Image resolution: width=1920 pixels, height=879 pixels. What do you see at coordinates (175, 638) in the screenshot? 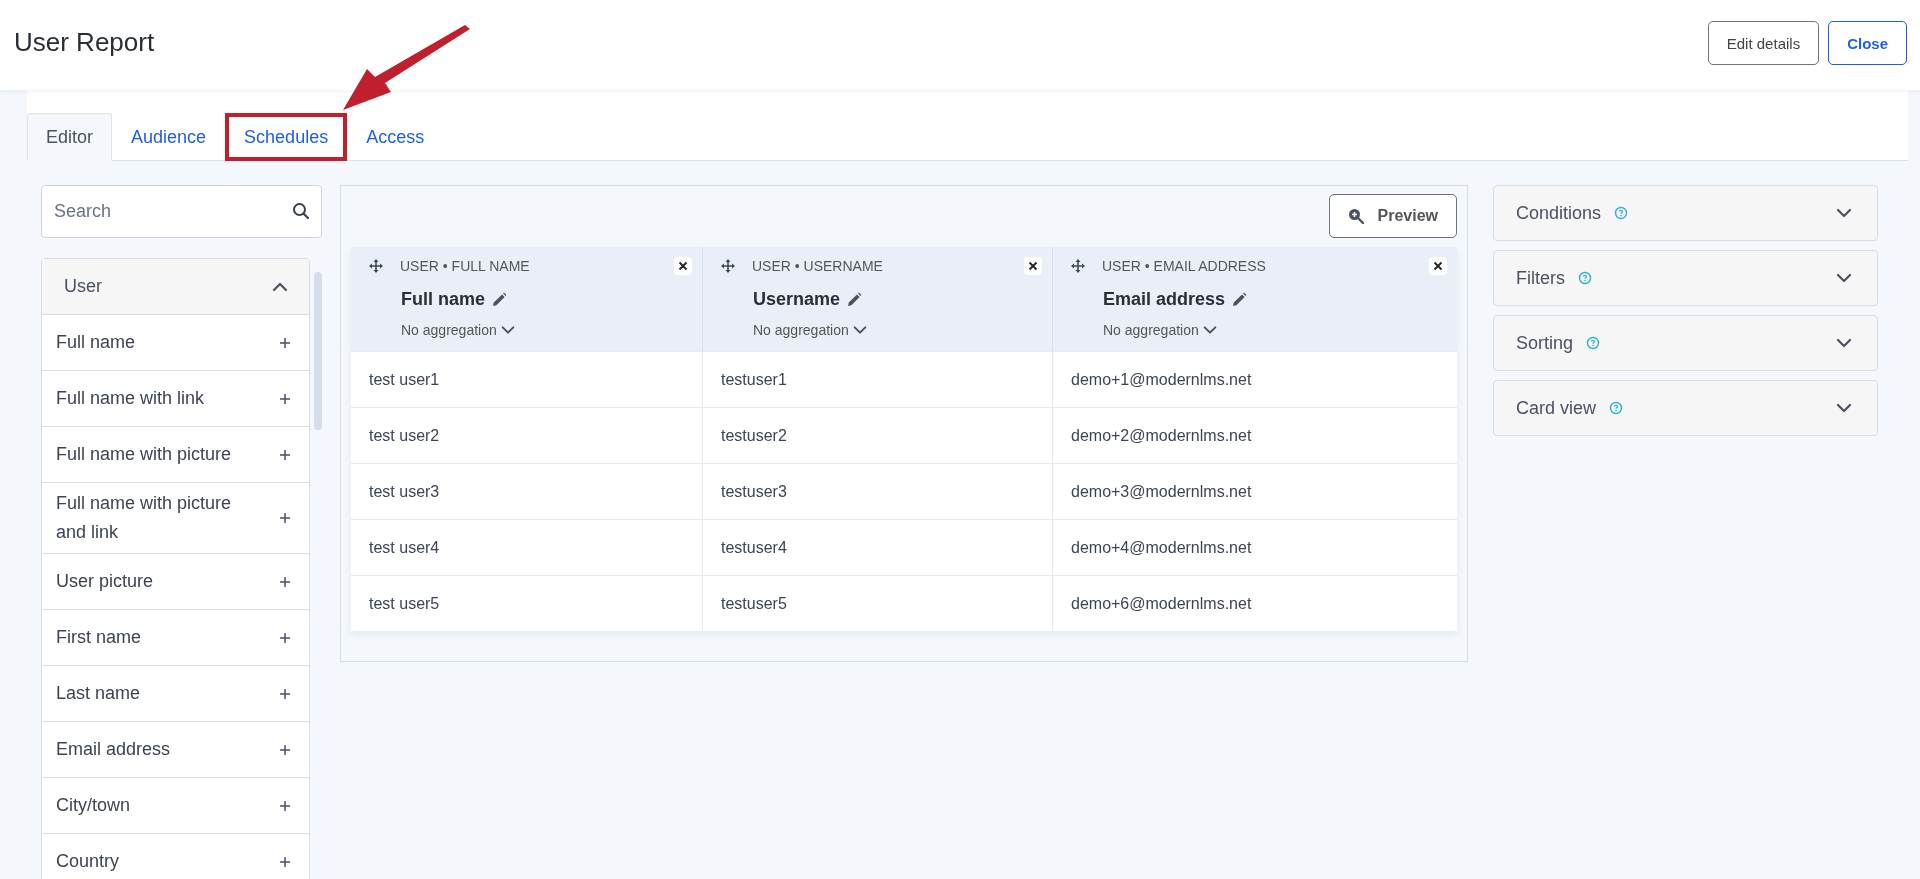
I see `field-item: First name` at bounding box center [175, 638].